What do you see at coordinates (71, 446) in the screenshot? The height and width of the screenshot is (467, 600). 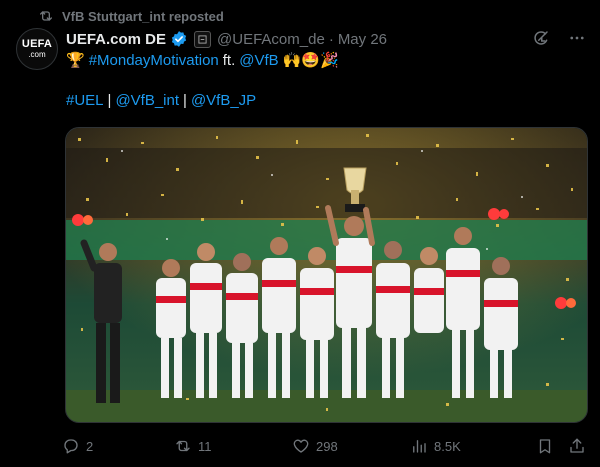 I see `reply-icon` at bounding box center [71, 446].